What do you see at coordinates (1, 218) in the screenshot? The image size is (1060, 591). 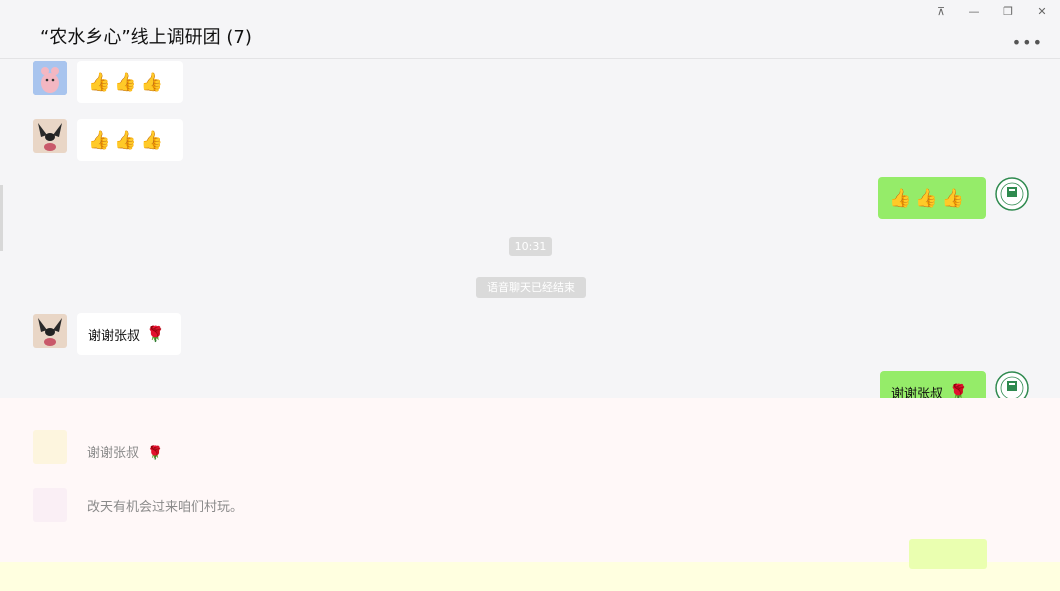 I see `scroll-rail` at bounding box center [1, 218].